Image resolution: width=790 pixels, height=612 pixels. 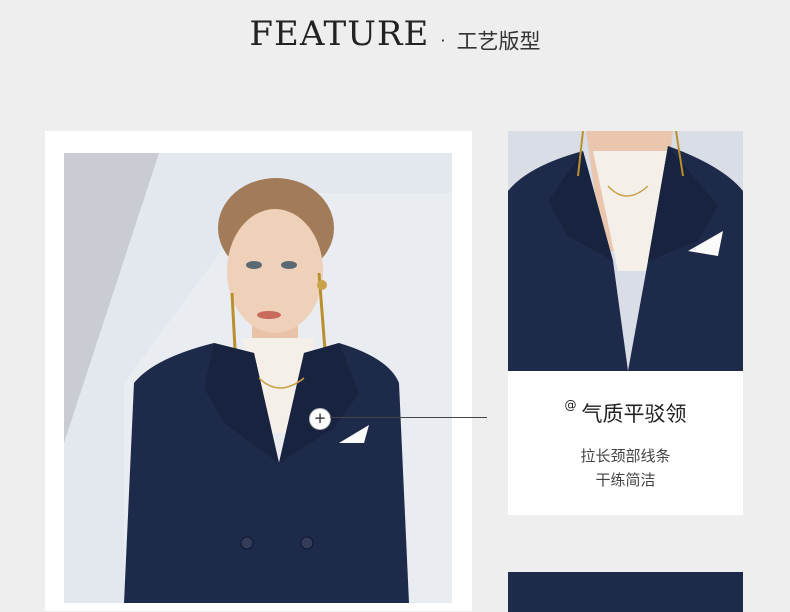 I want to click on feature-desc-line-2: 干练简洁, so click(x=625, y=480).